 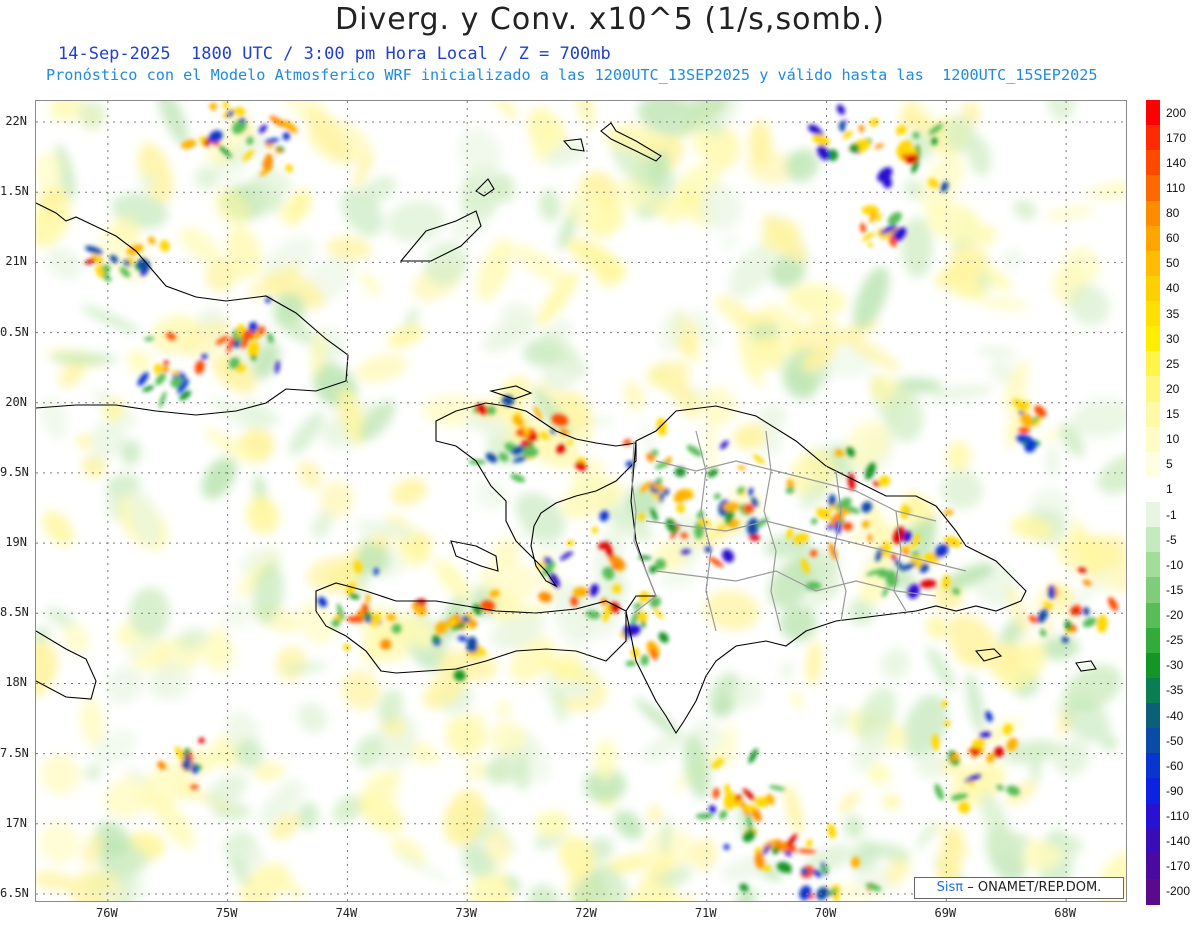 I want to click on colorbar, so click(x=1153, y=502).